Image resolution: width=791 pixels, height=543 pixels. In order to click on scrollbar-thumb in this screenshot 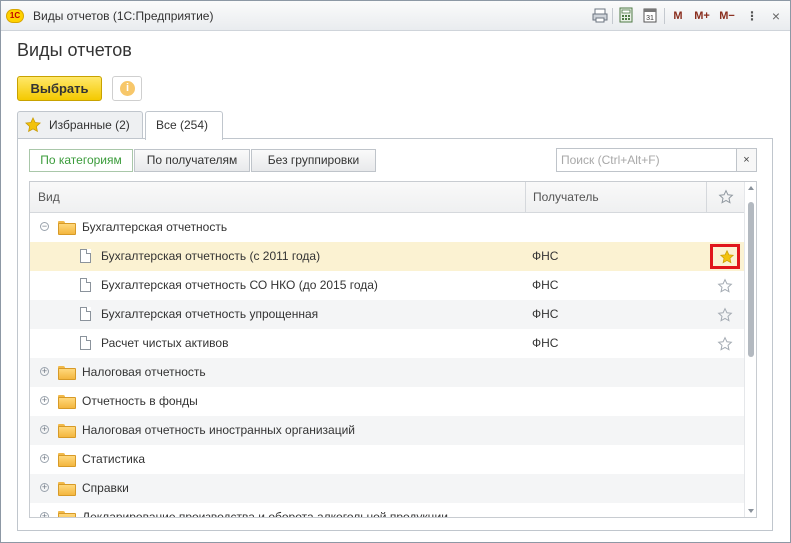, I will do `click(751, 279)`.